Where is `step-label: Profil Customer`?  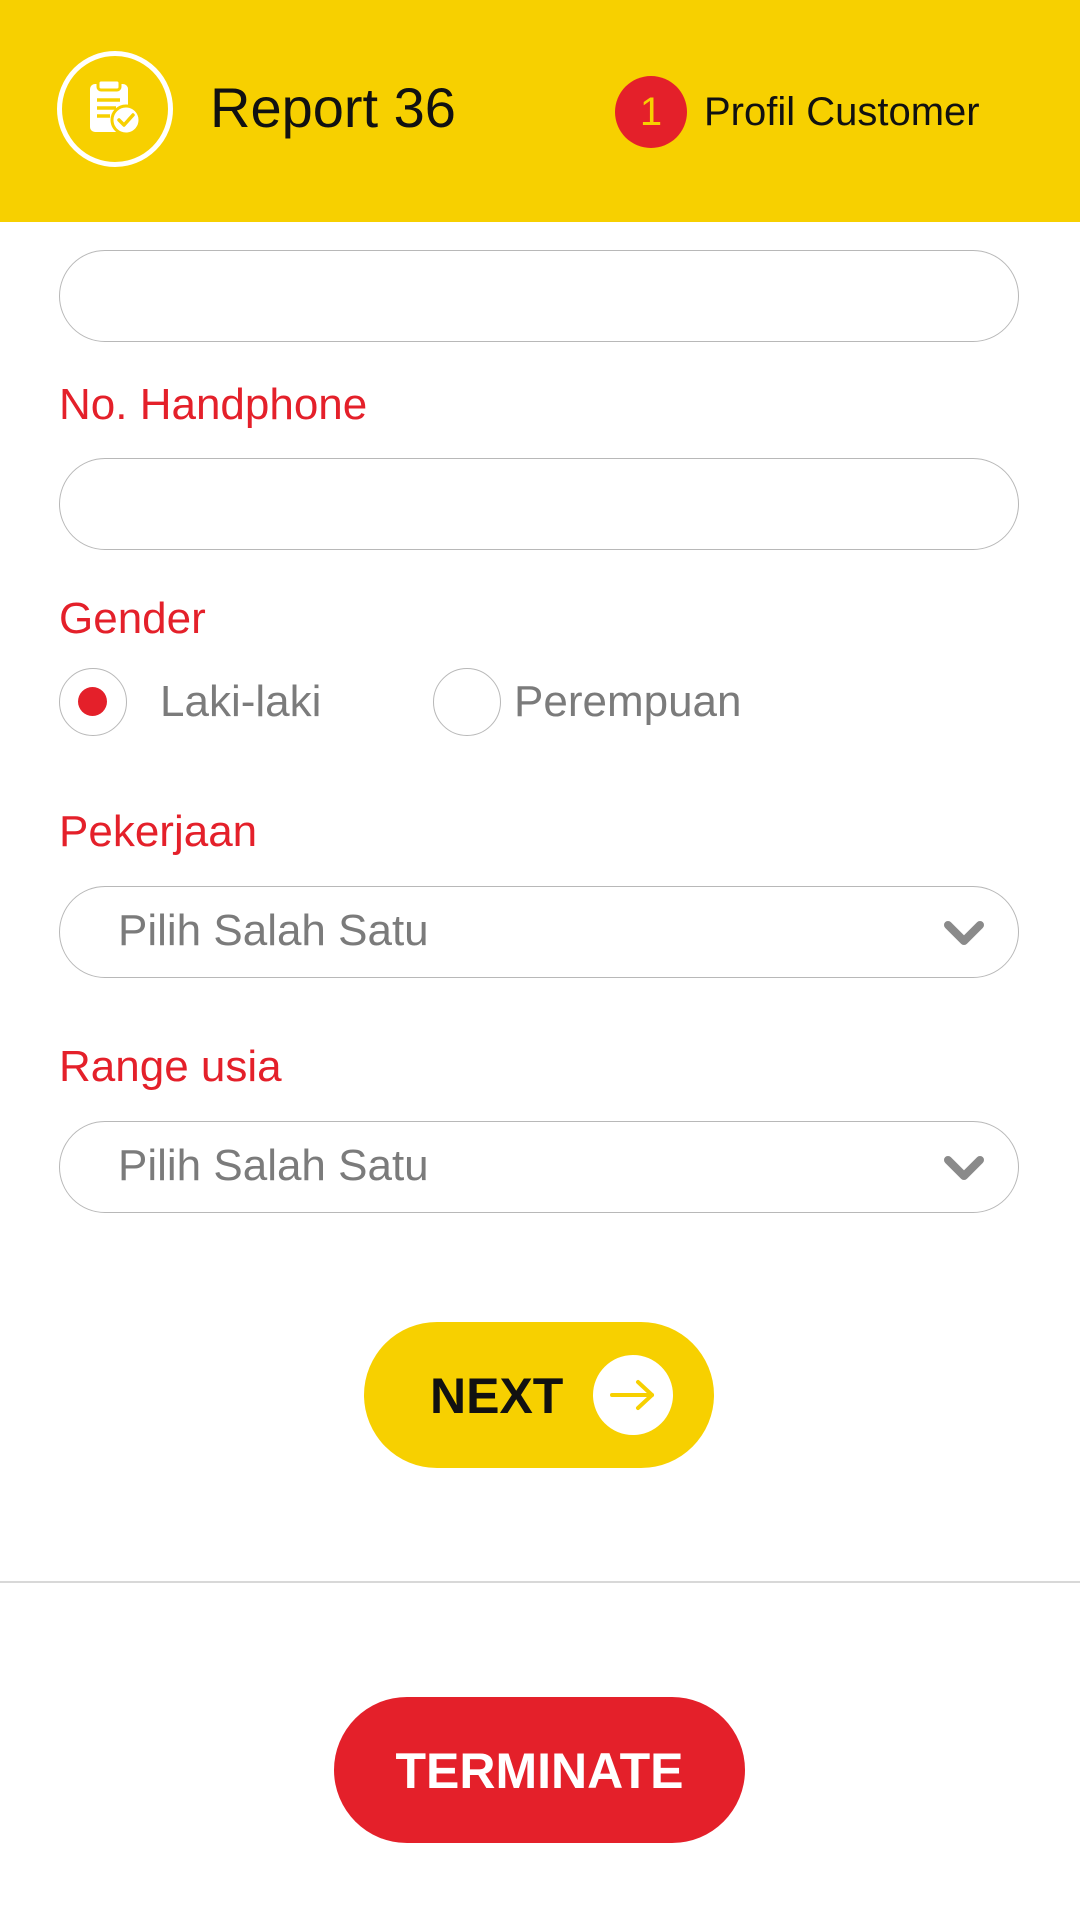
step-label: Profil Customer is located at coordinates (842, 112).